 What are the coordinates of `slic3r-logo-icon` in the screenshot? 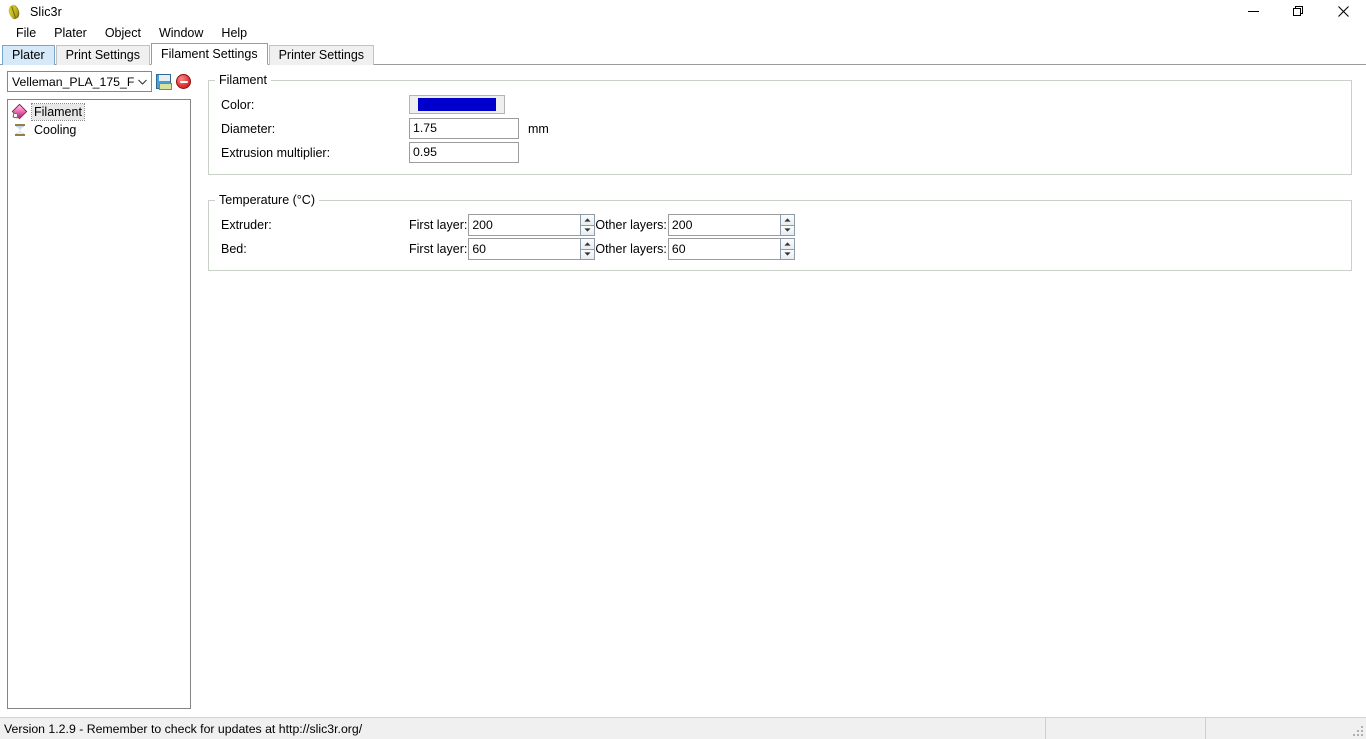 It's located at (14, 11).